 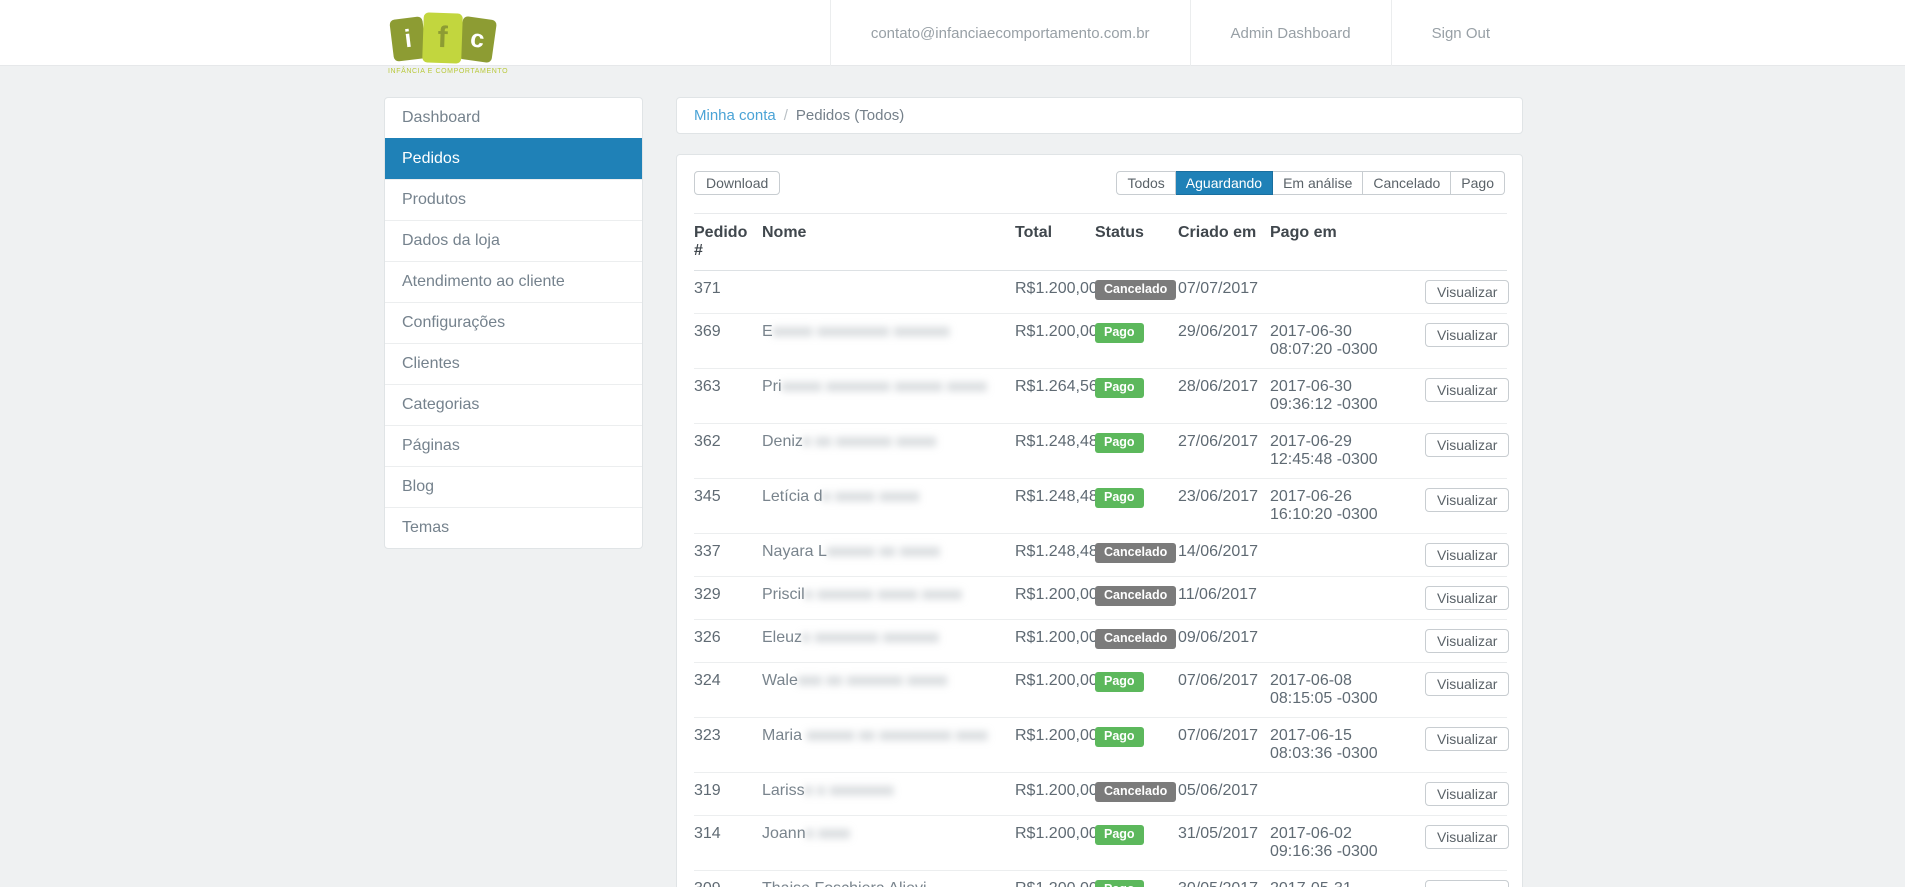 I want to click on order-id: 345, so click(x=728, y=506).